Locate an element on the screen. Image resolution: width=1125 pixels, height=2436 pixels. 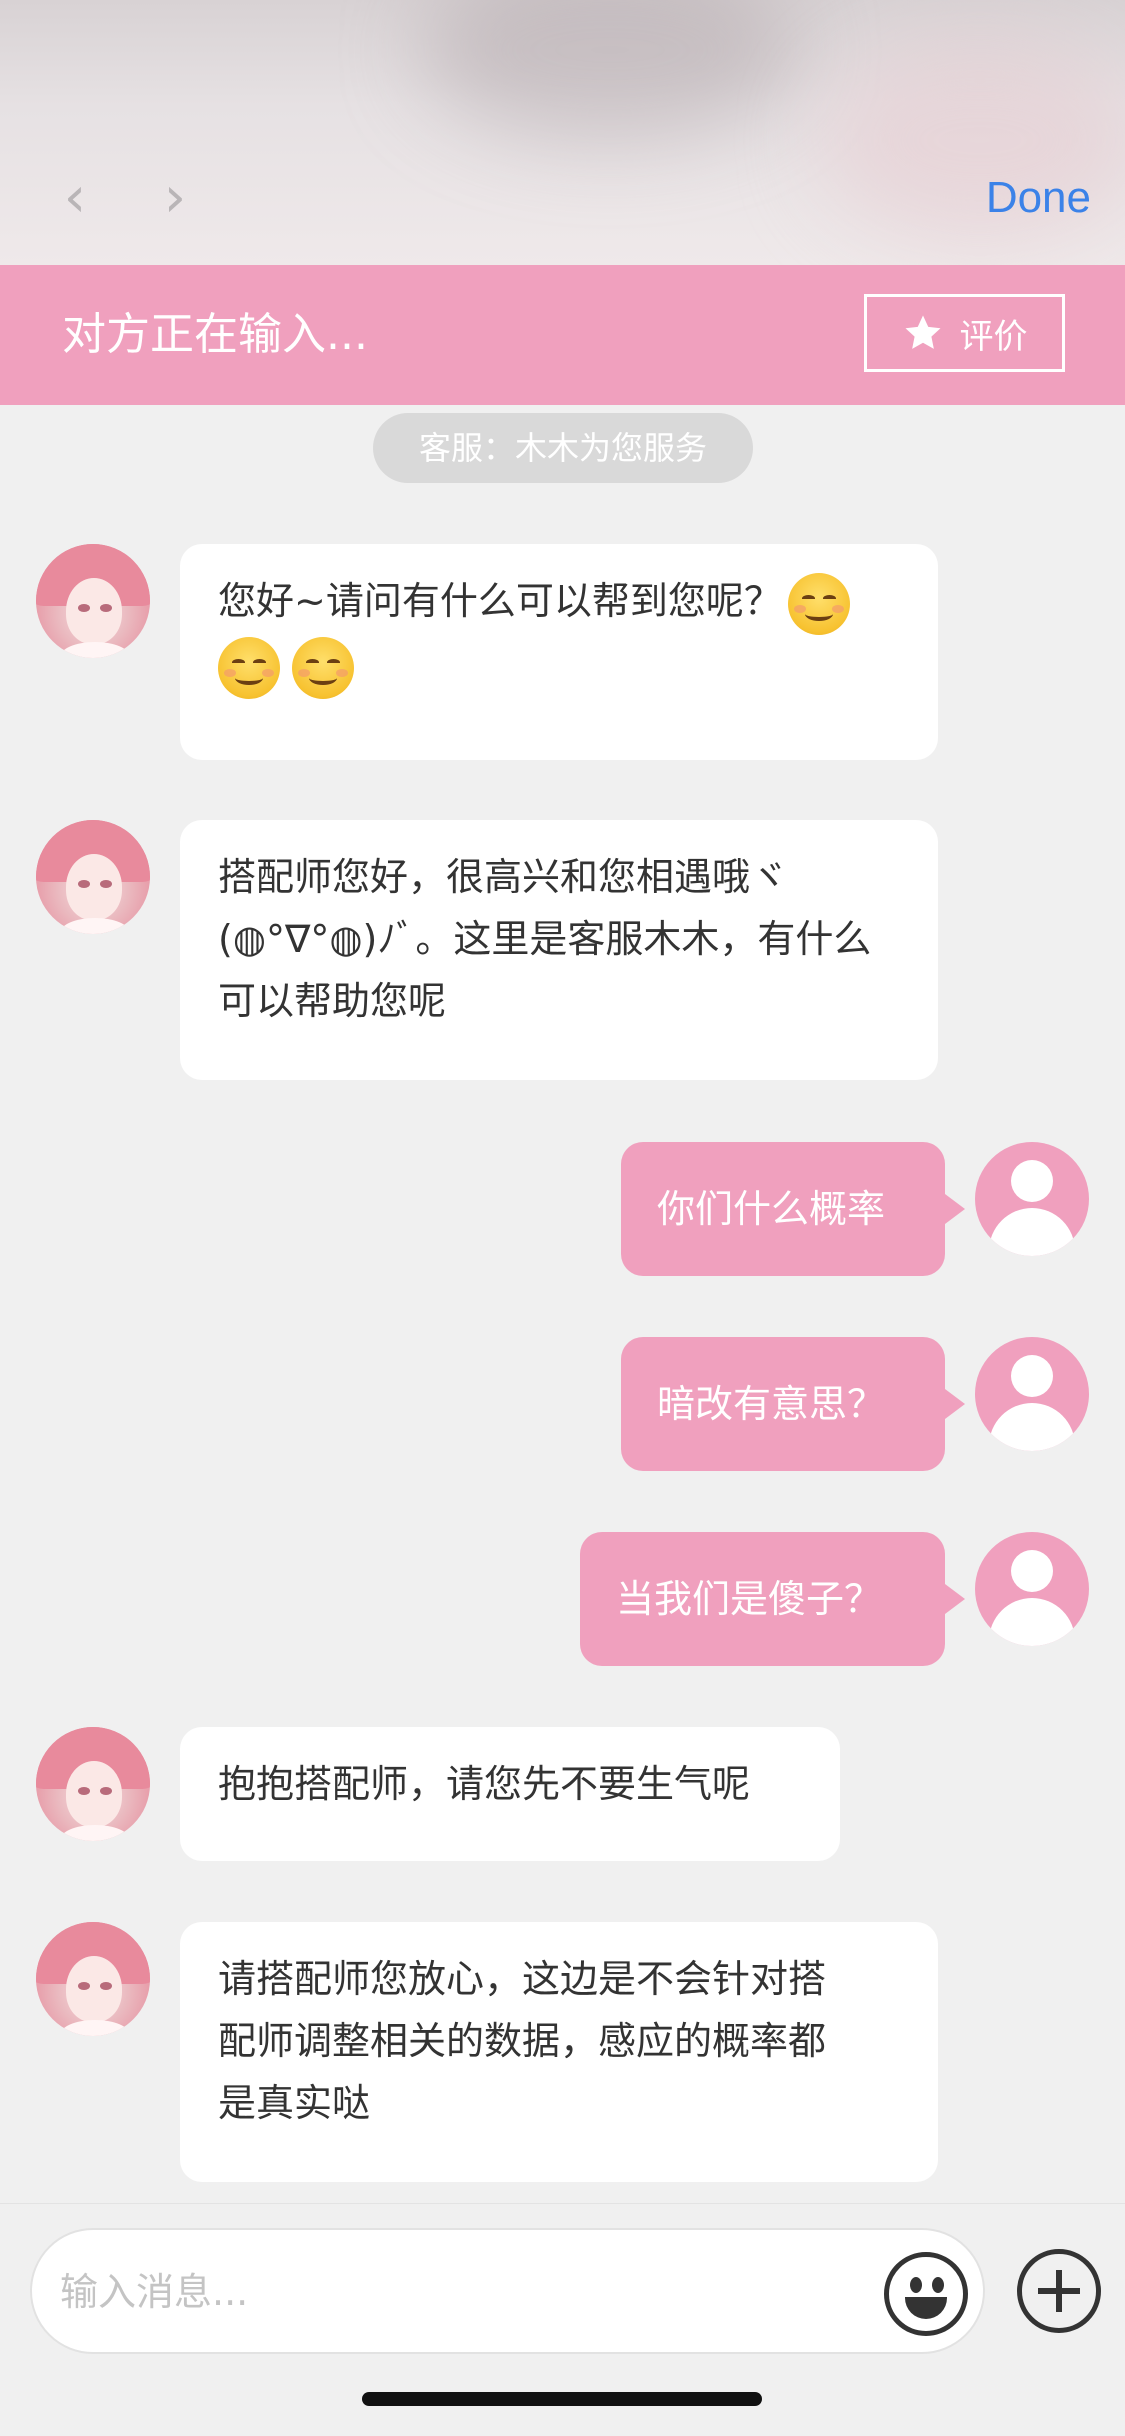
message-line: 搭配师您好，很高兴和您相遇哦ヾ is located at coordinates (503, 877).